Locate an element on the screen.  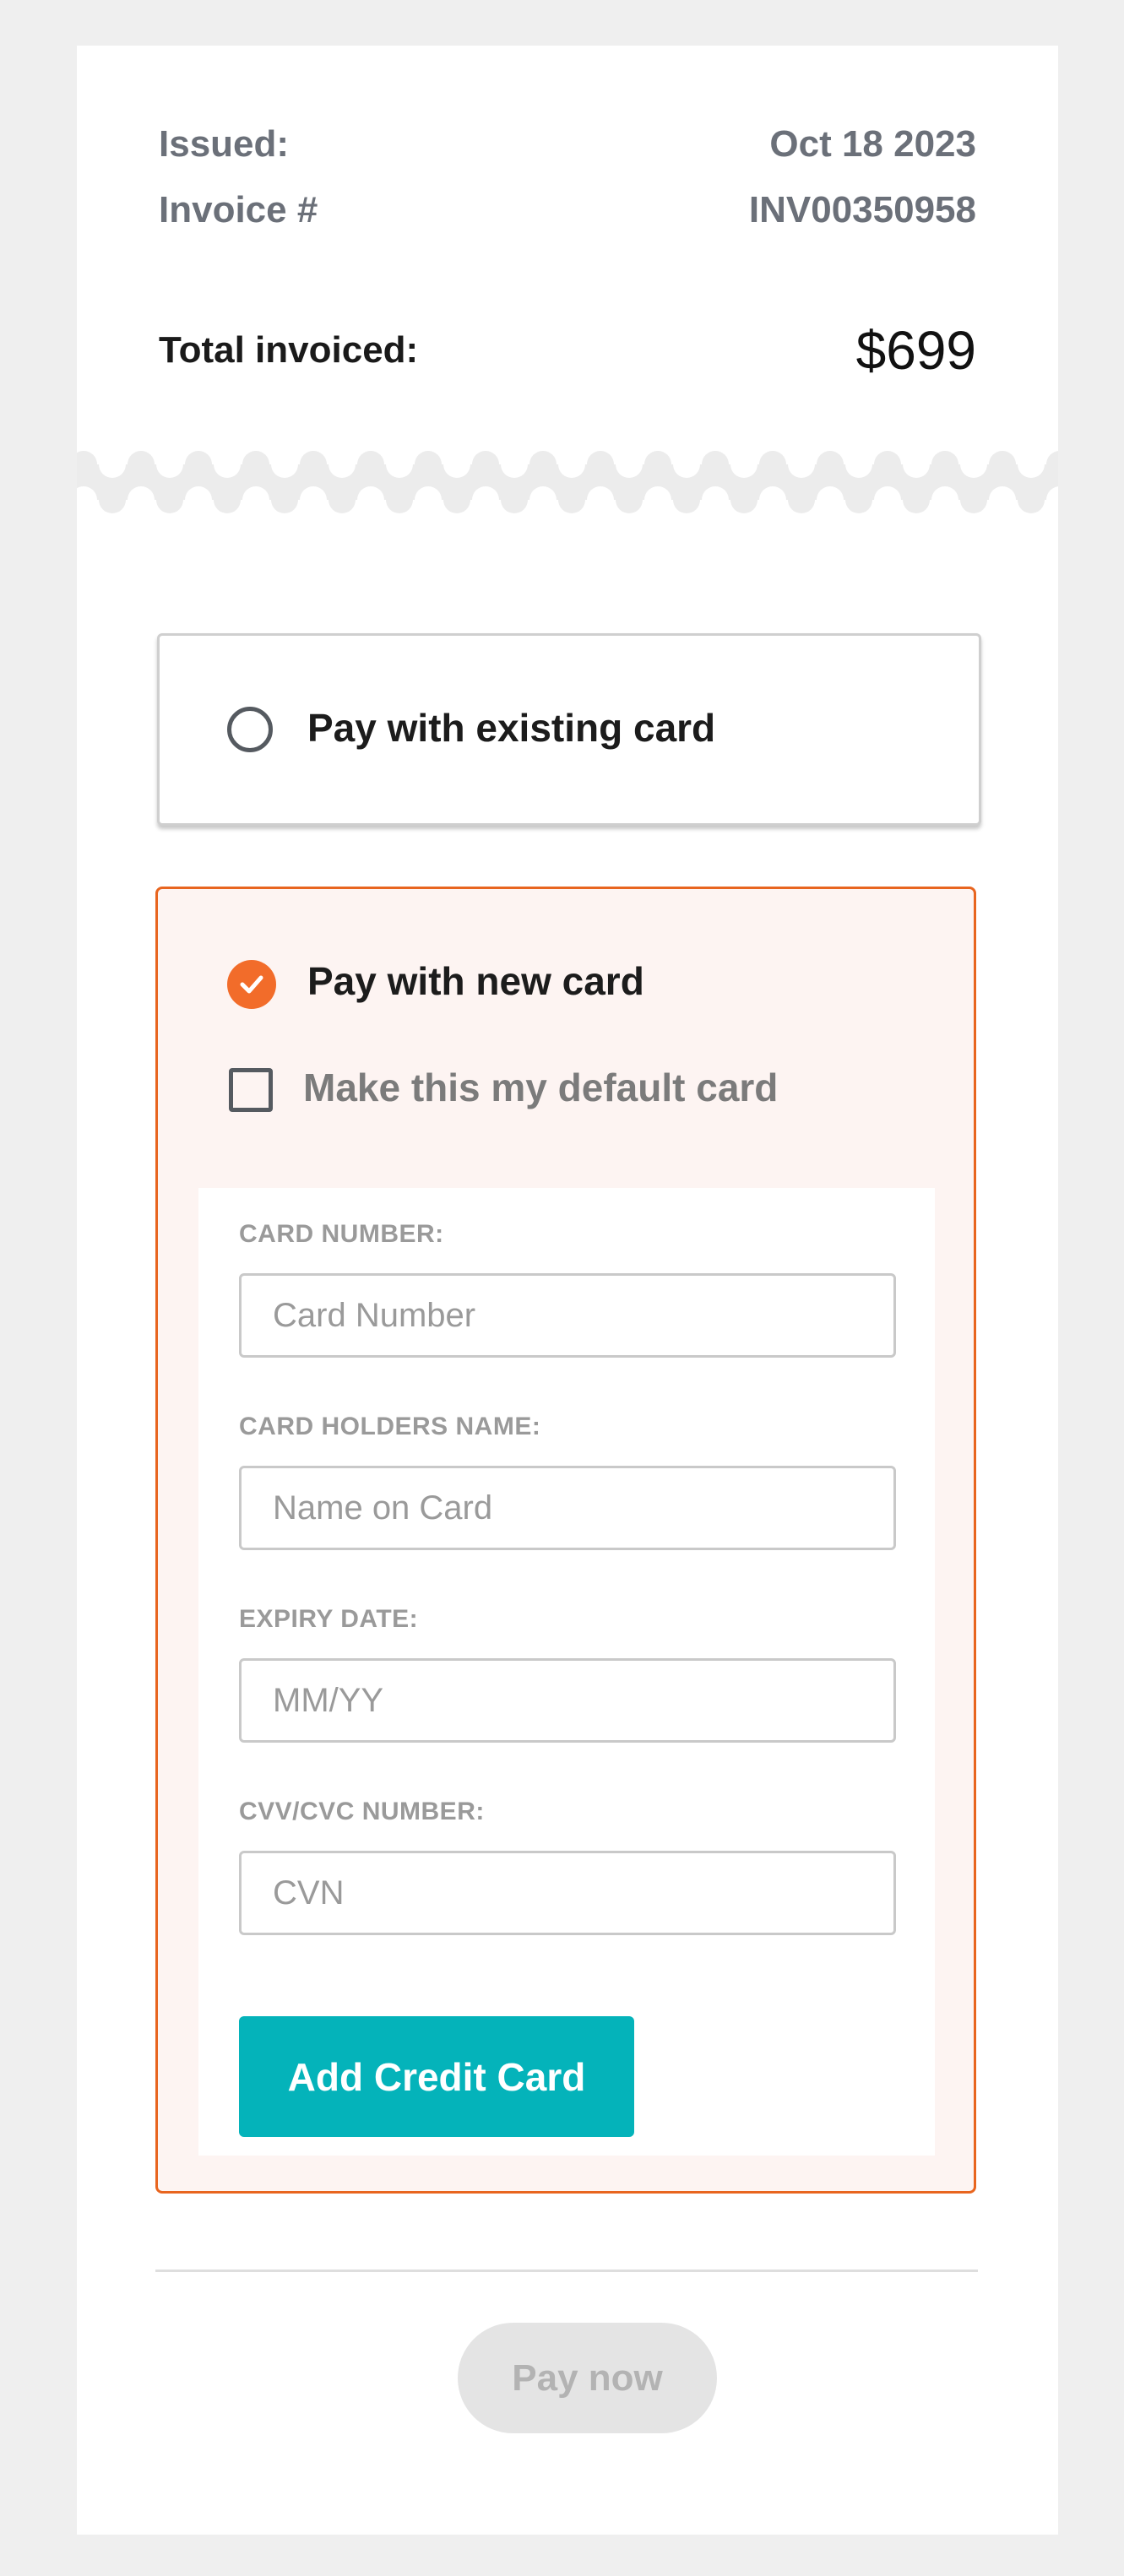
divider is located at coordinates (566, 2271).